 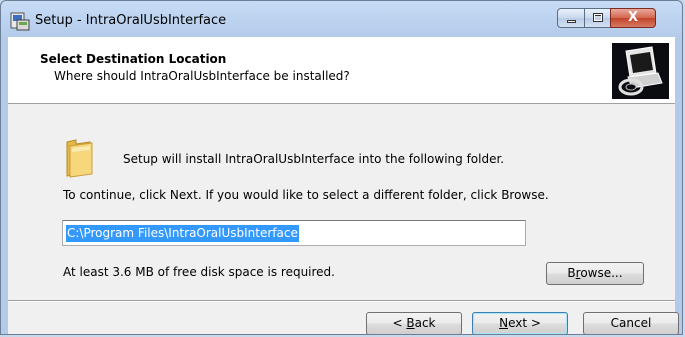 What do you see at coordinates (20, 21) in the screenshot?
I see `setup-app-icon` at bounding box center [20, 21].